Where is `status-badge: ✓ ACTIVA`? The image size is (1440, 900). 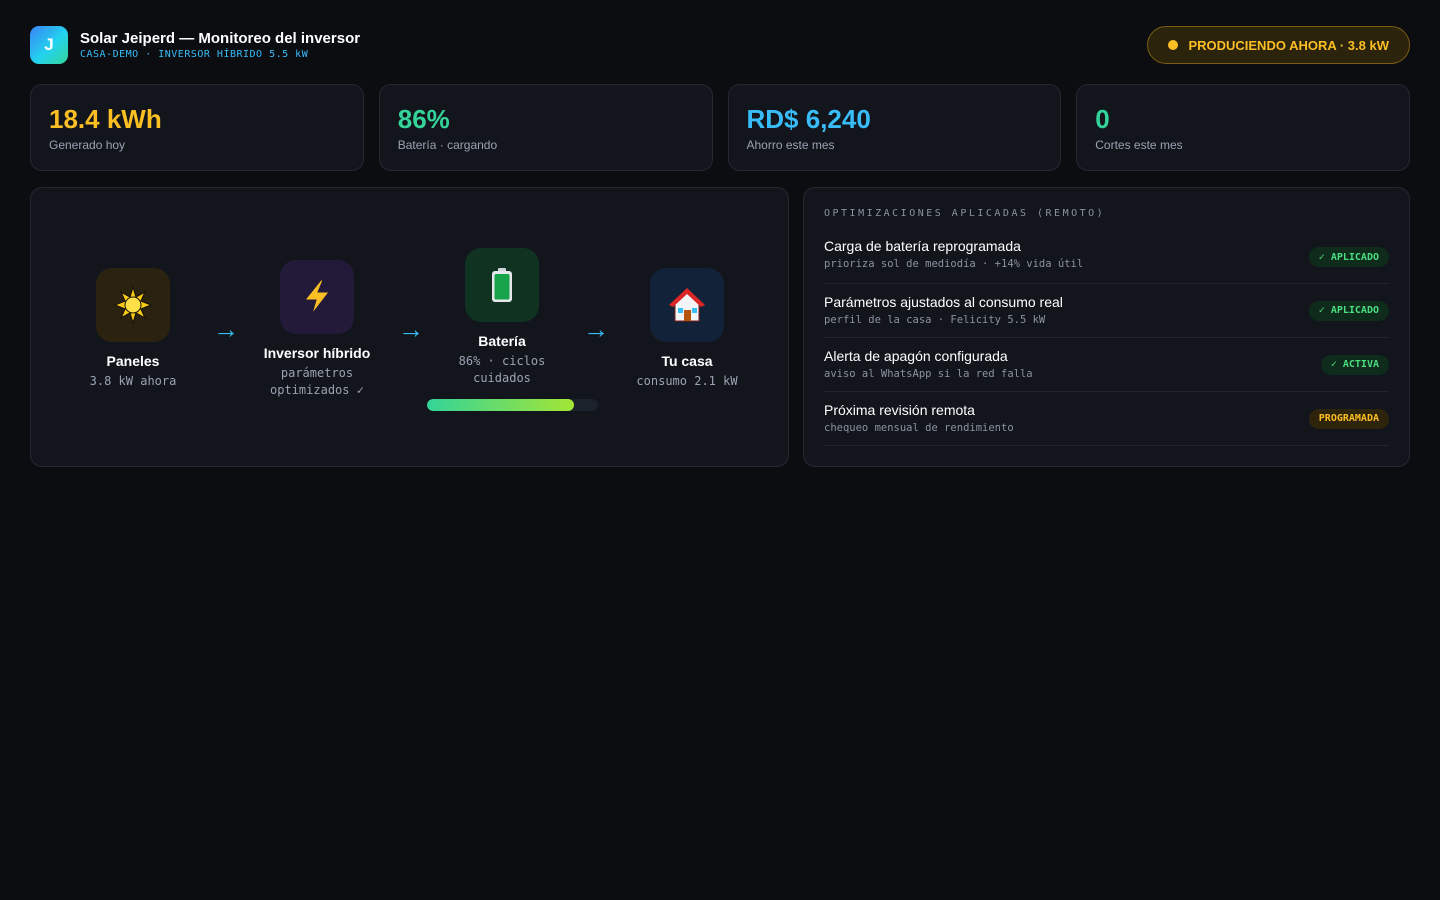 status-badge: ✓ ACTIVA is located at coordinates (1354, 364).